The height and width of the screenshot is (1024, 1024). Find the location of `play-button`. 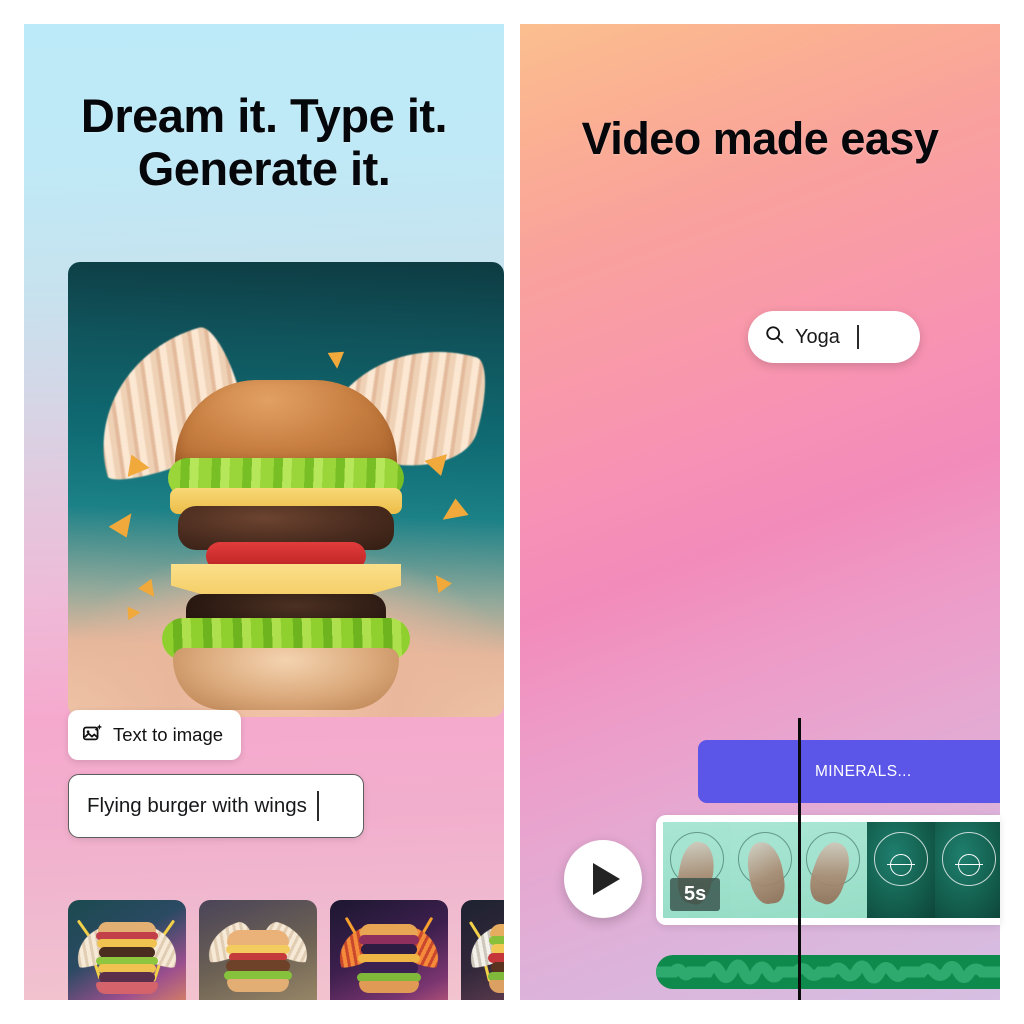

play-button is located at coordinates (603, 879).